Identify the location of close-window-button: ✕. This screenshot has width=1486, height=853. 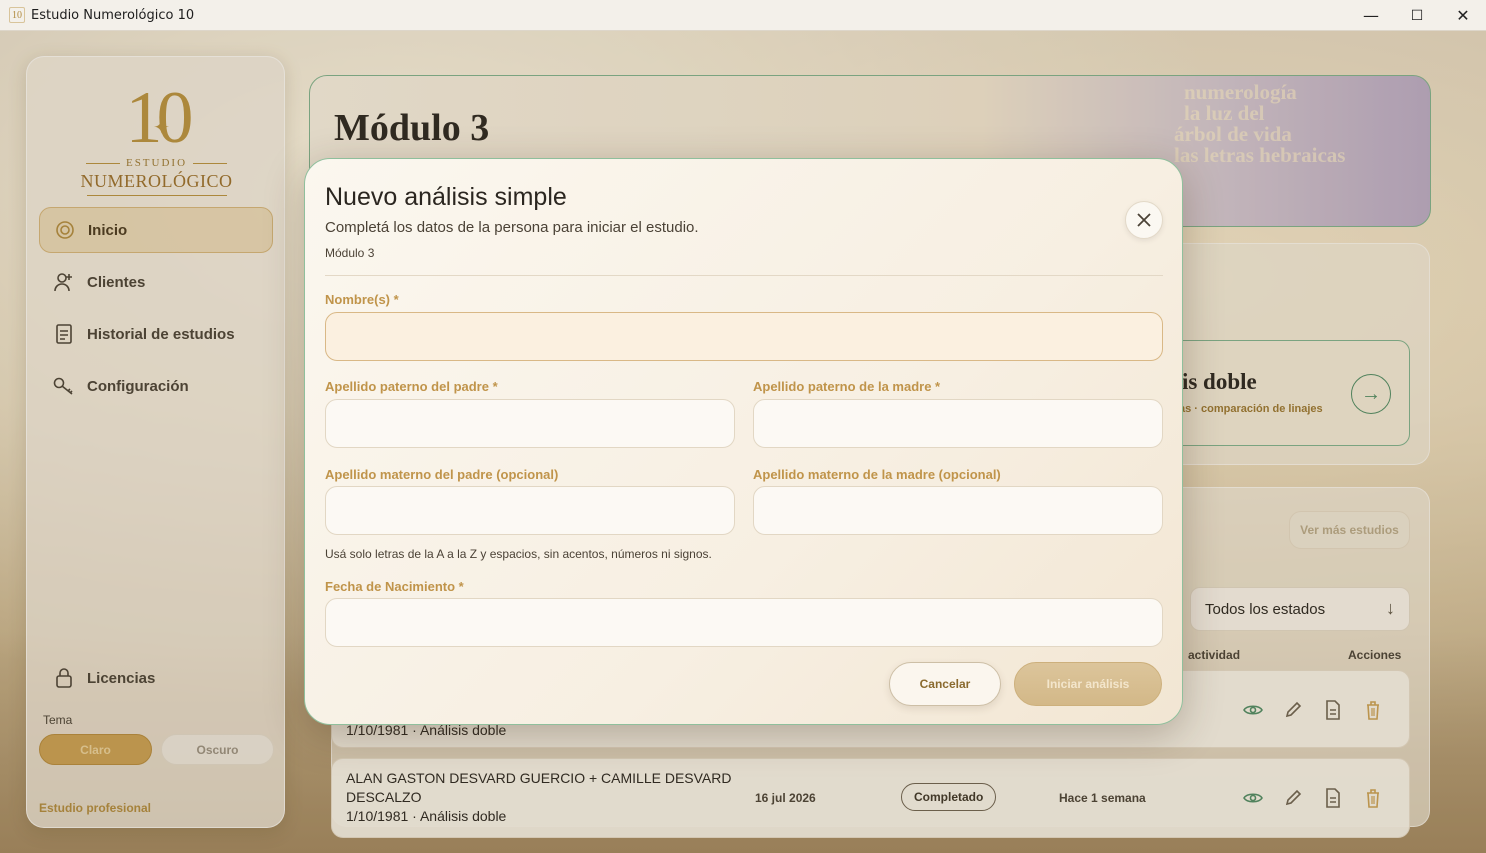
(1463, 15).